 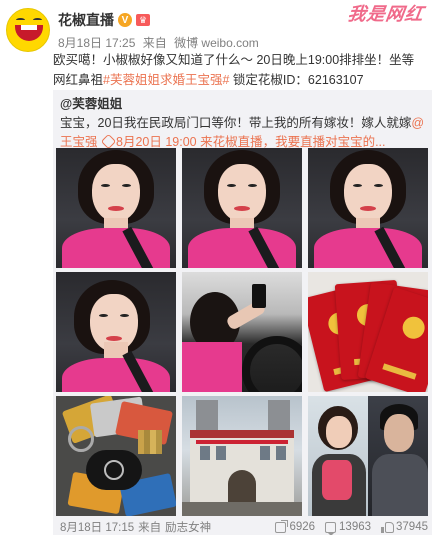 What do you see at coordinates (296, 80) in the screenshot?
I see `post-text-line2b: 锁定花椒ID：62163107` at bounding box center [296, 80].